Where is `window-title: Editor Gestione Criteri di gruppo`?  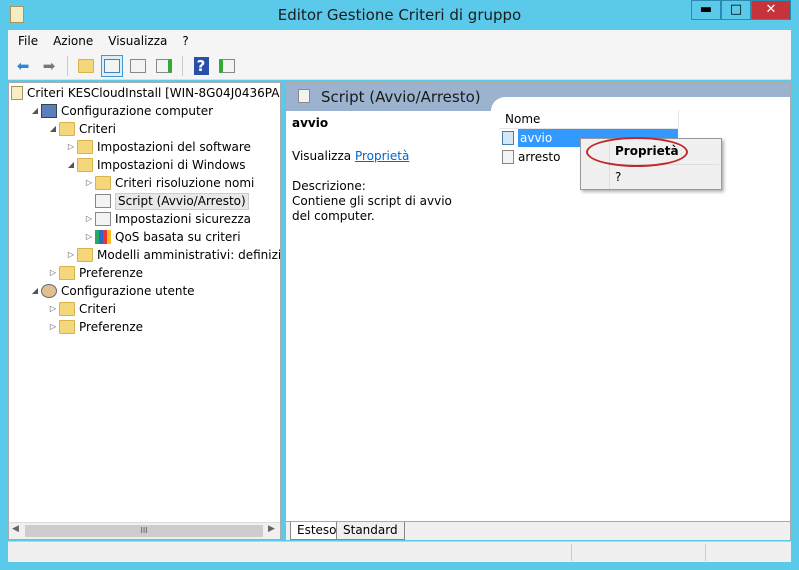 window-title: Editor Gestione Criteri di gruppo is located at coordinates (399, 15).